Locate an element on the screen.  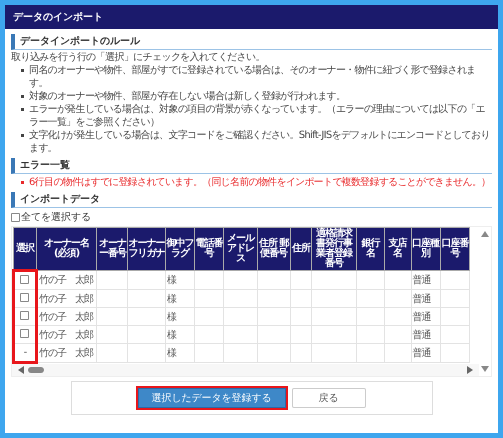
column-header: 適格請求書発行事業者登録番号 is located at coordinates (334, 249).